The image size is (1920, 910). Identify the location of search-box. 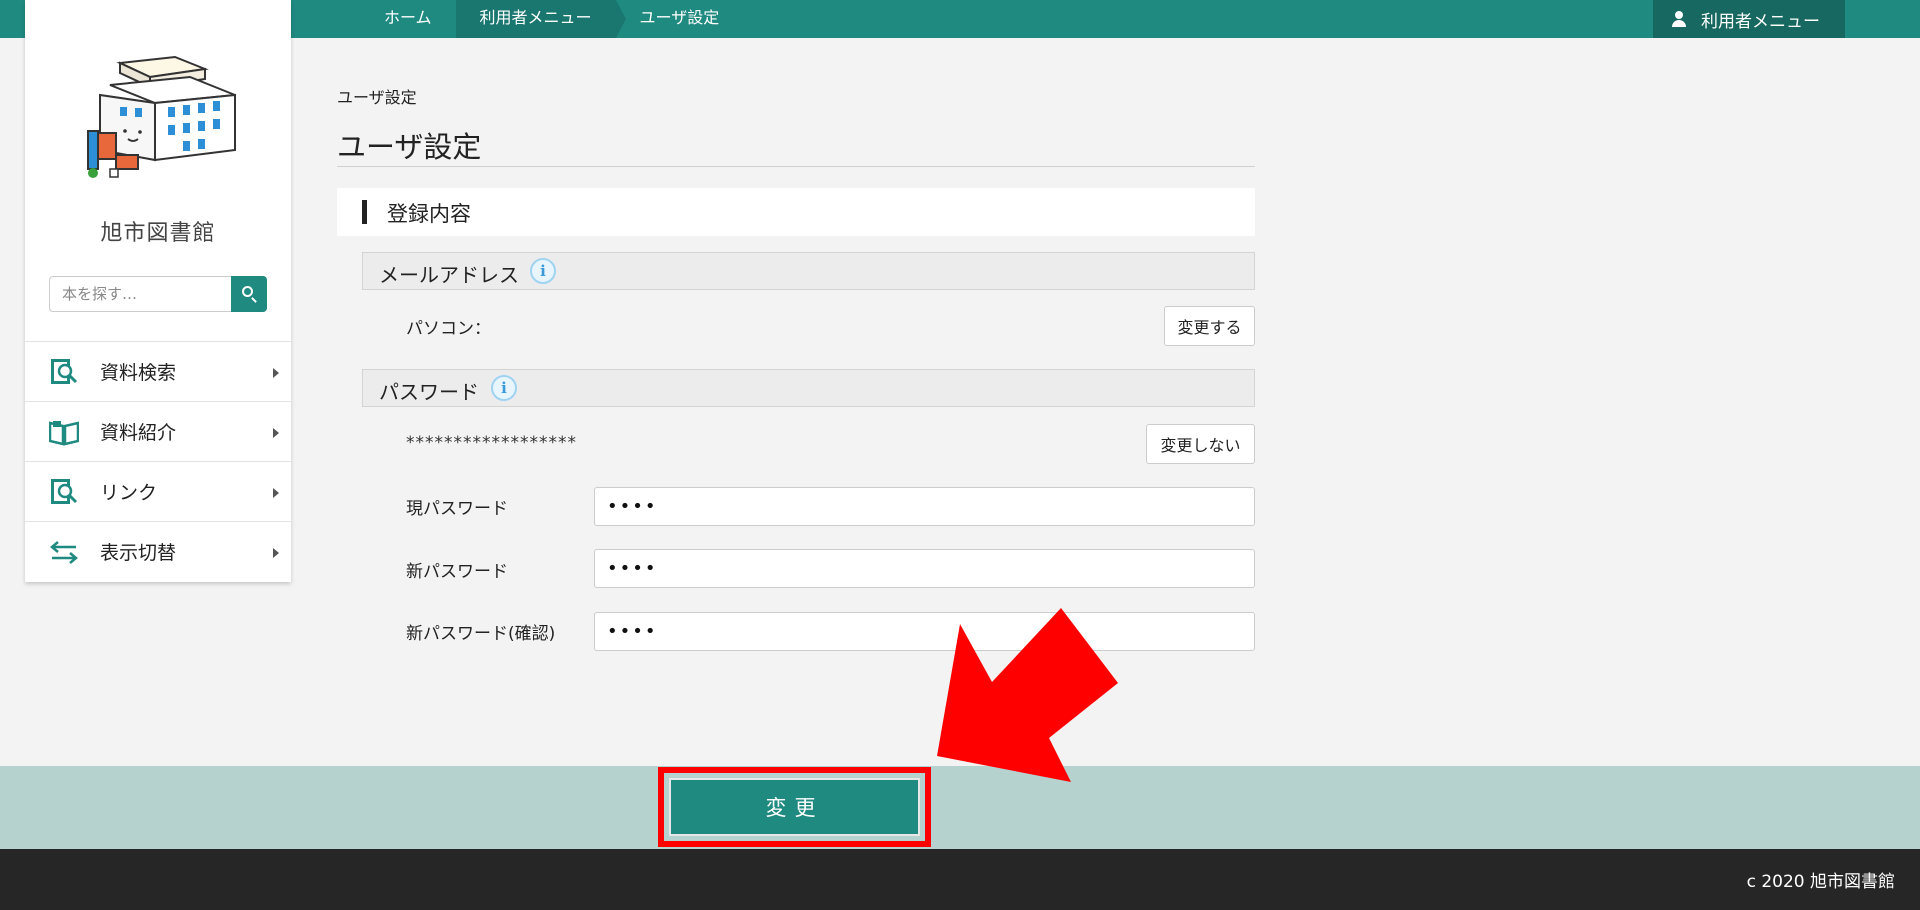
(158, 294).